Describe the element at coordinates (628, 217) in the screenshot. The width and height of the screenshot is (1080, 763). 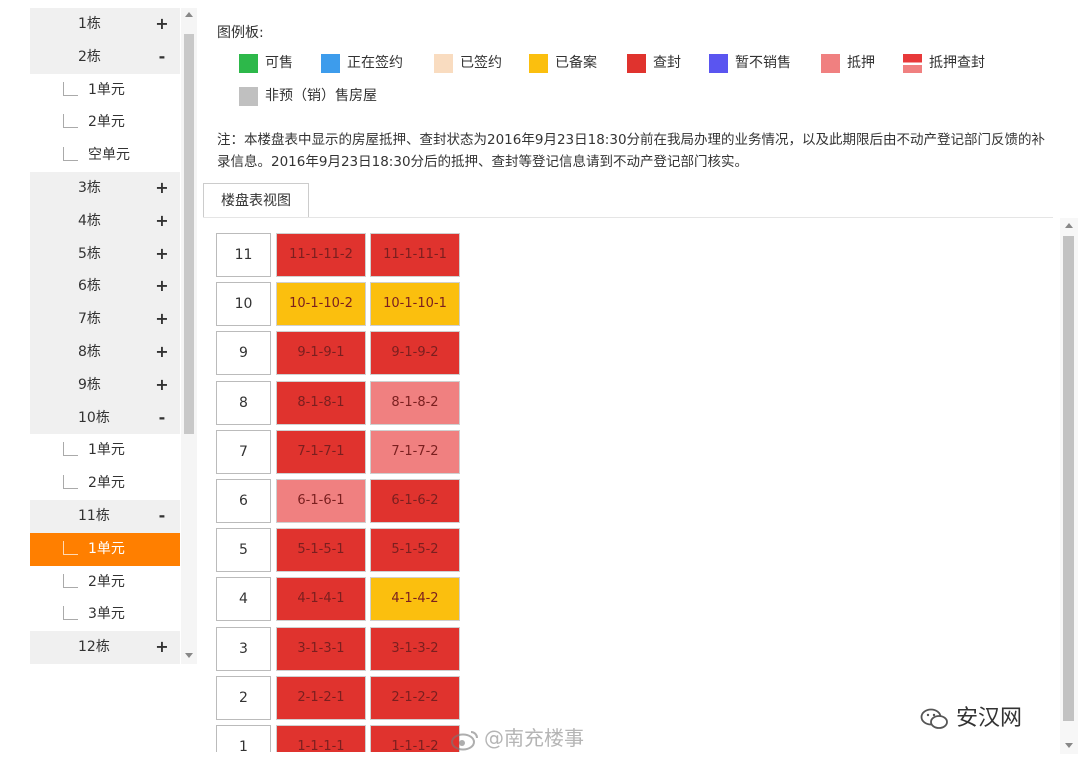
I see `tab-divider` at that location.